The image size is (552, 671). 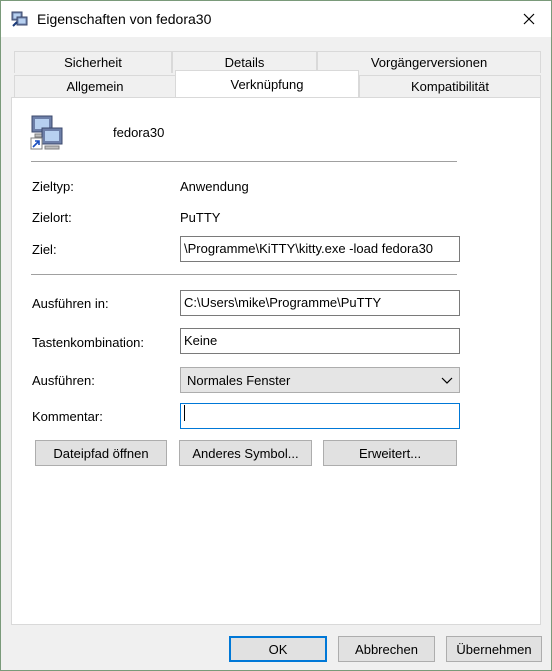 What do you see at coordinates (320, 380) in the screenshot?
I see `ausfuehren-select: Normales Fenster` at bounding box center [320, 380].